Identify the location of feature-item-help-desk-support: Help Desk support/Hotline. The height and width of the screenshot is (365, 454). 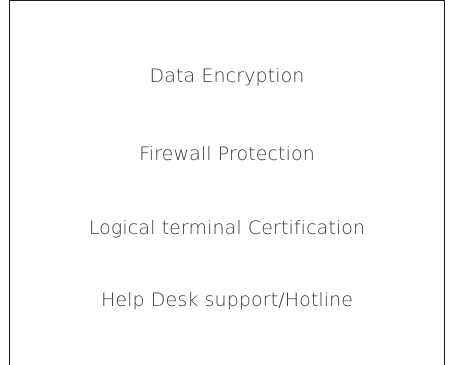
(227, 300).